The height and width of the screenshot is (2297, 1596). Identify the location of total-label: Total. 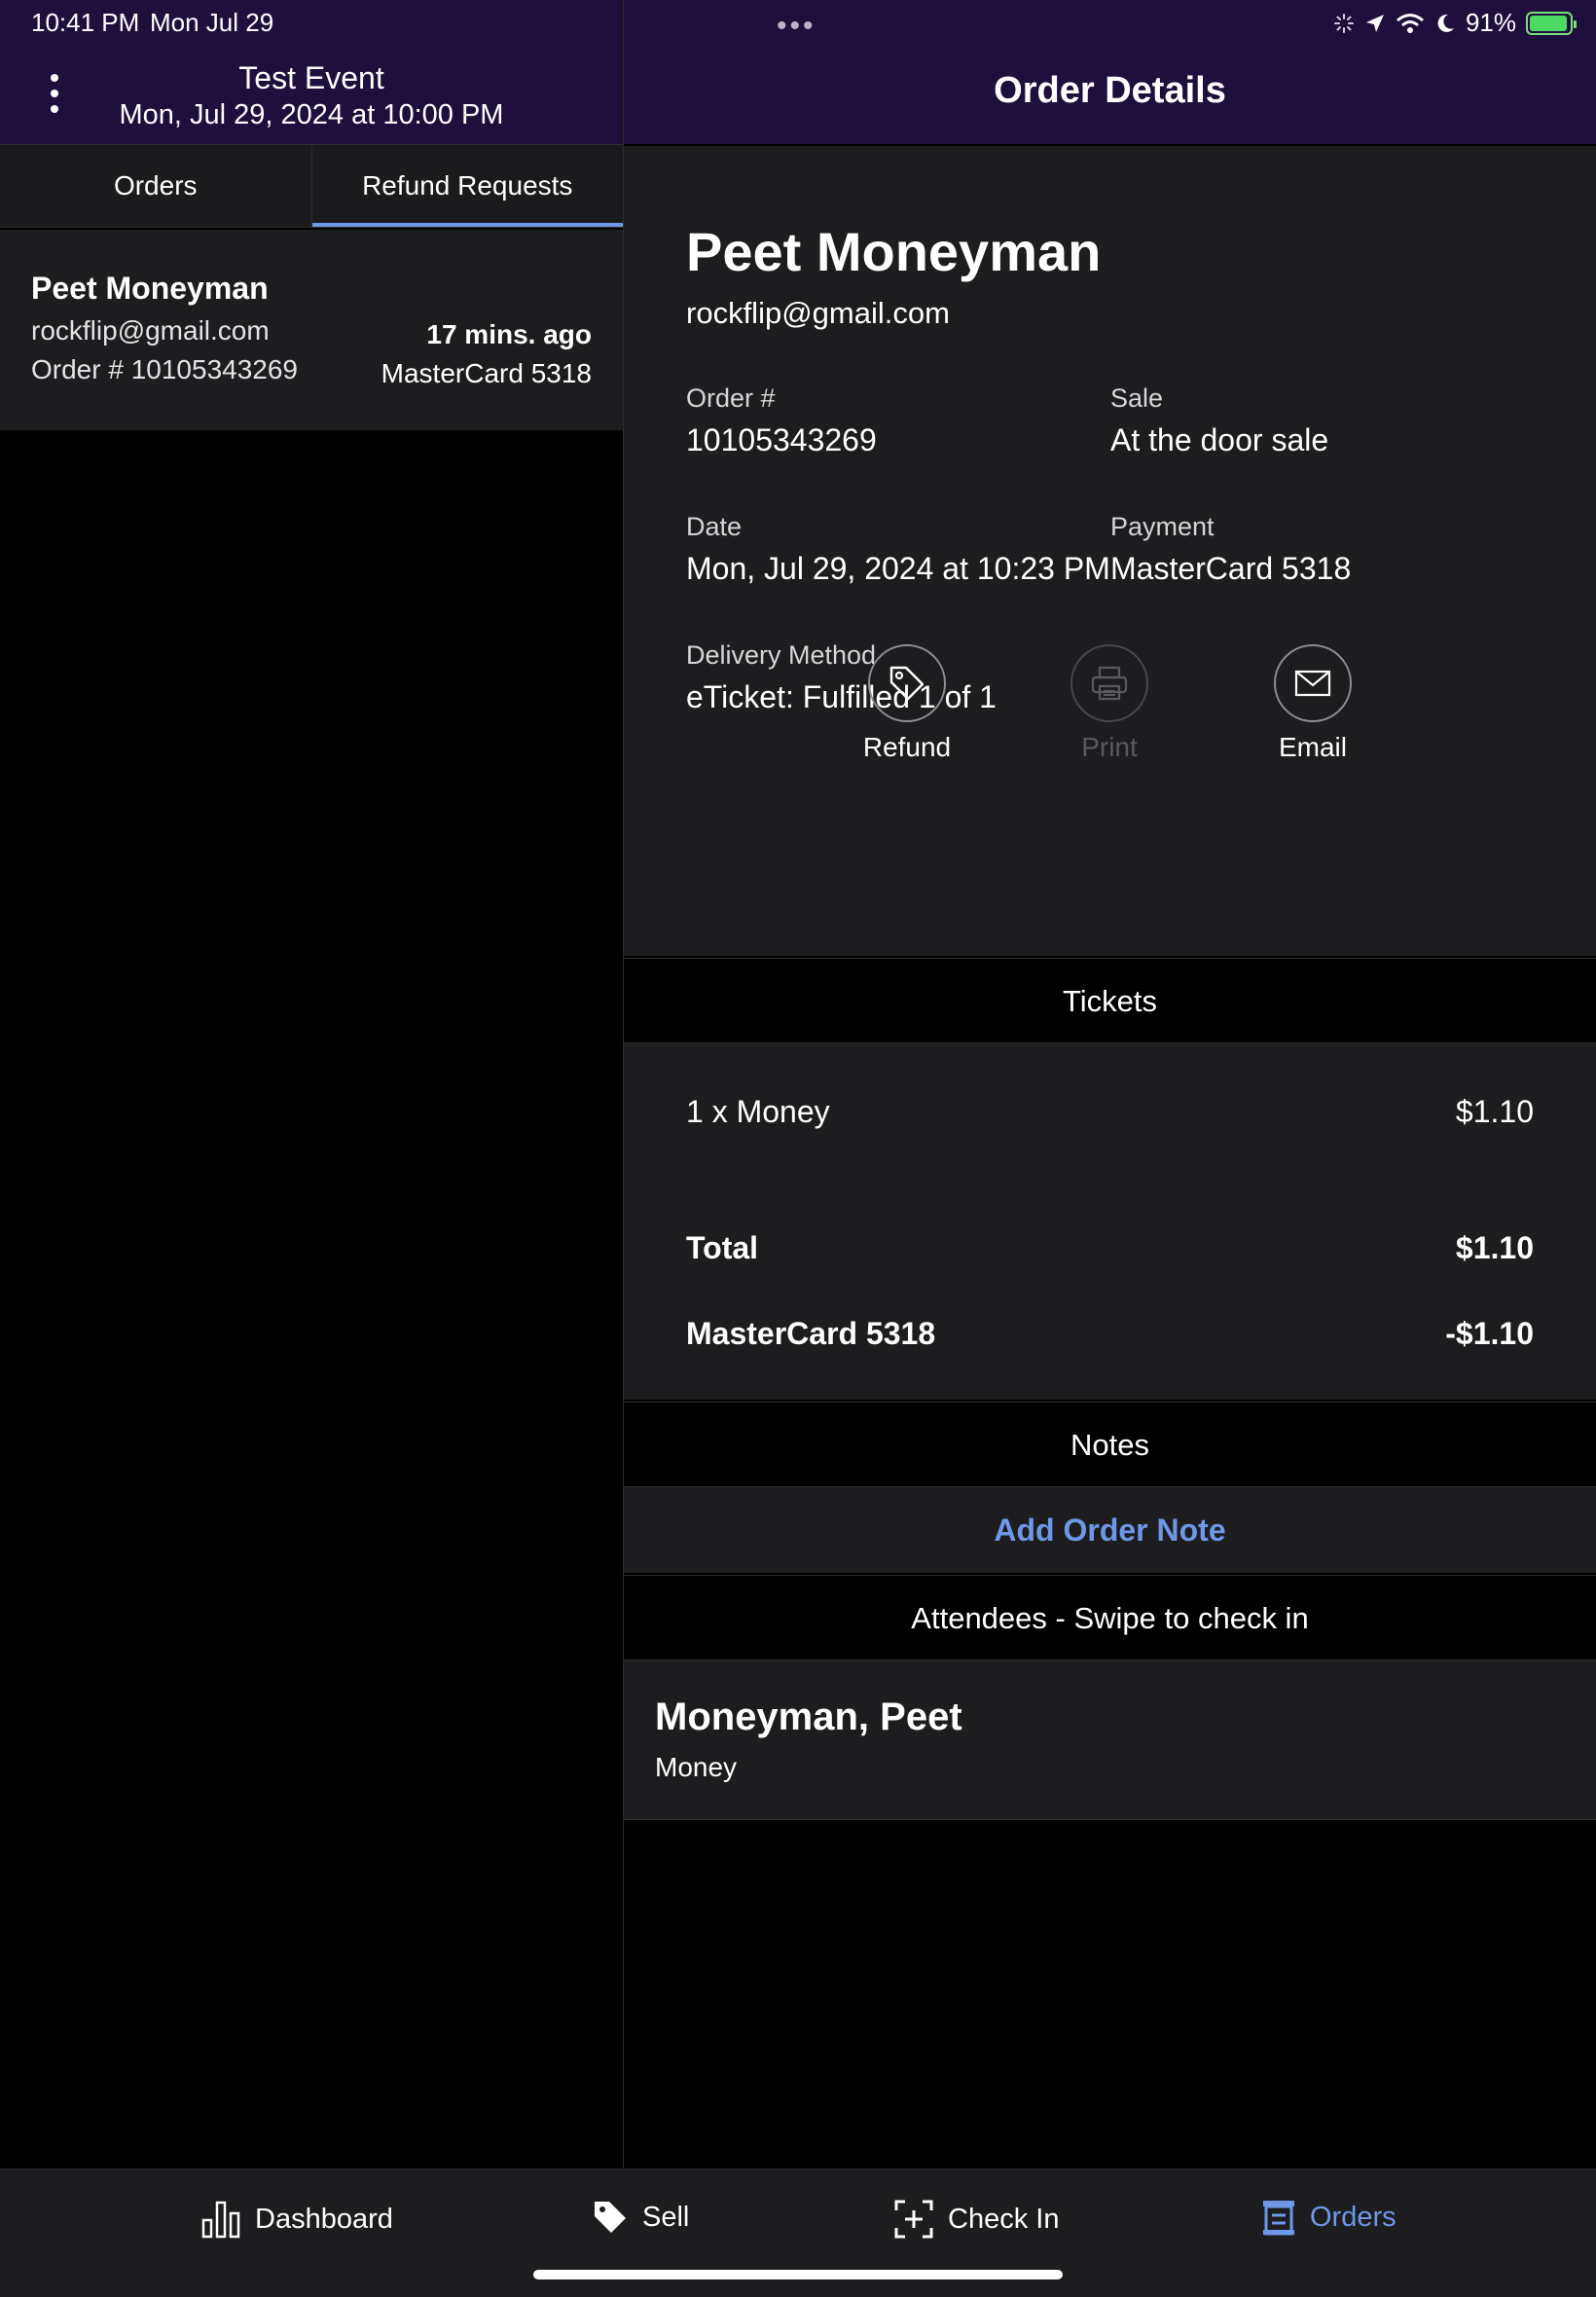
(722, 1247).